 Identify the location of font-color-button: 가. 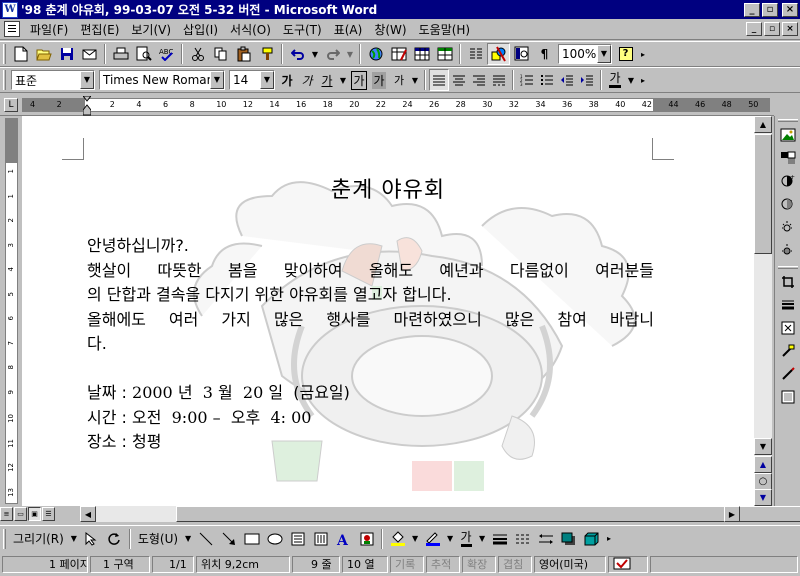
(615, 80).